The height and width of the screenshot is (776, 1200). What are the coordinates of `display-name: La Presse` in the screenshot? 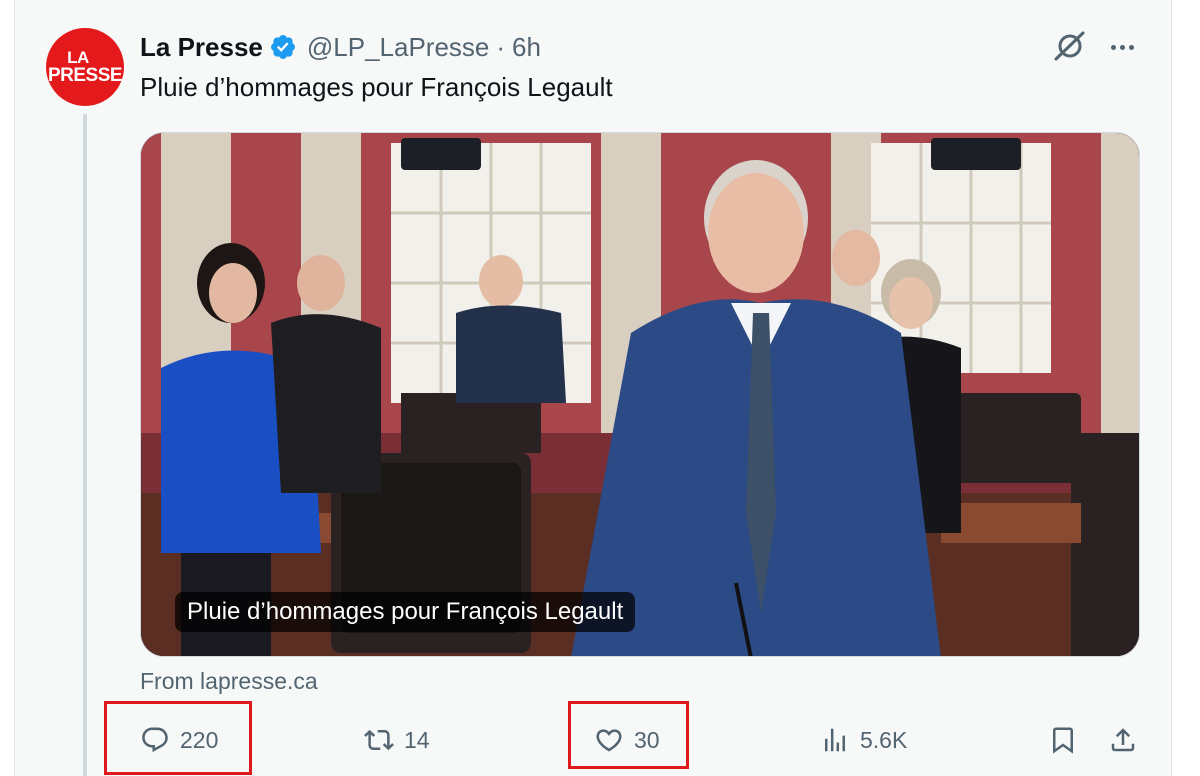 It's located at (201, 47).